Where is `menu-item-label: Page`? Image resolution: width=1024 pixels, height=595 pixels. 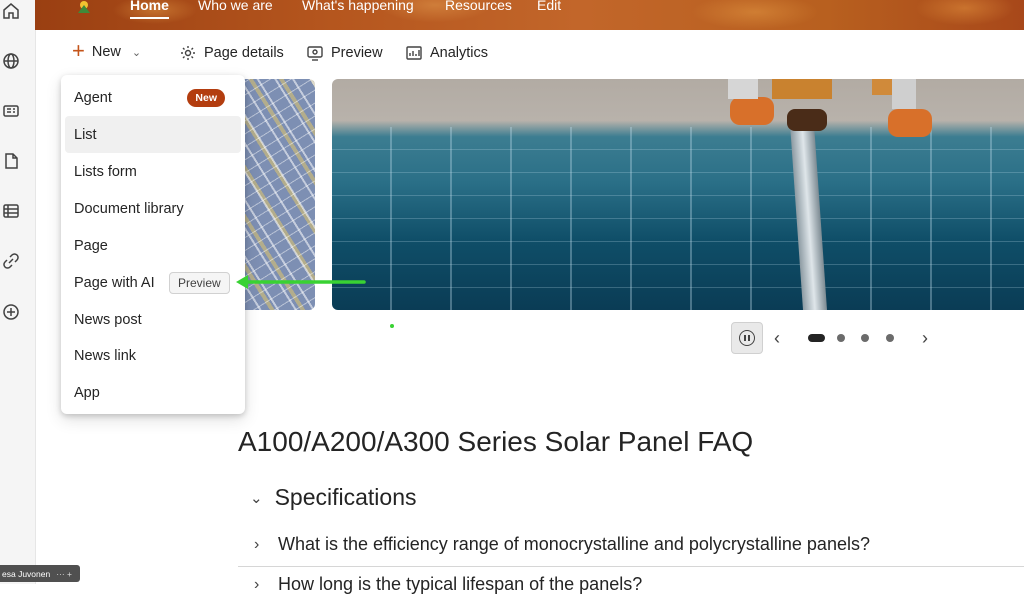
menu-item-label: Page is located at coordinates (91, 245).